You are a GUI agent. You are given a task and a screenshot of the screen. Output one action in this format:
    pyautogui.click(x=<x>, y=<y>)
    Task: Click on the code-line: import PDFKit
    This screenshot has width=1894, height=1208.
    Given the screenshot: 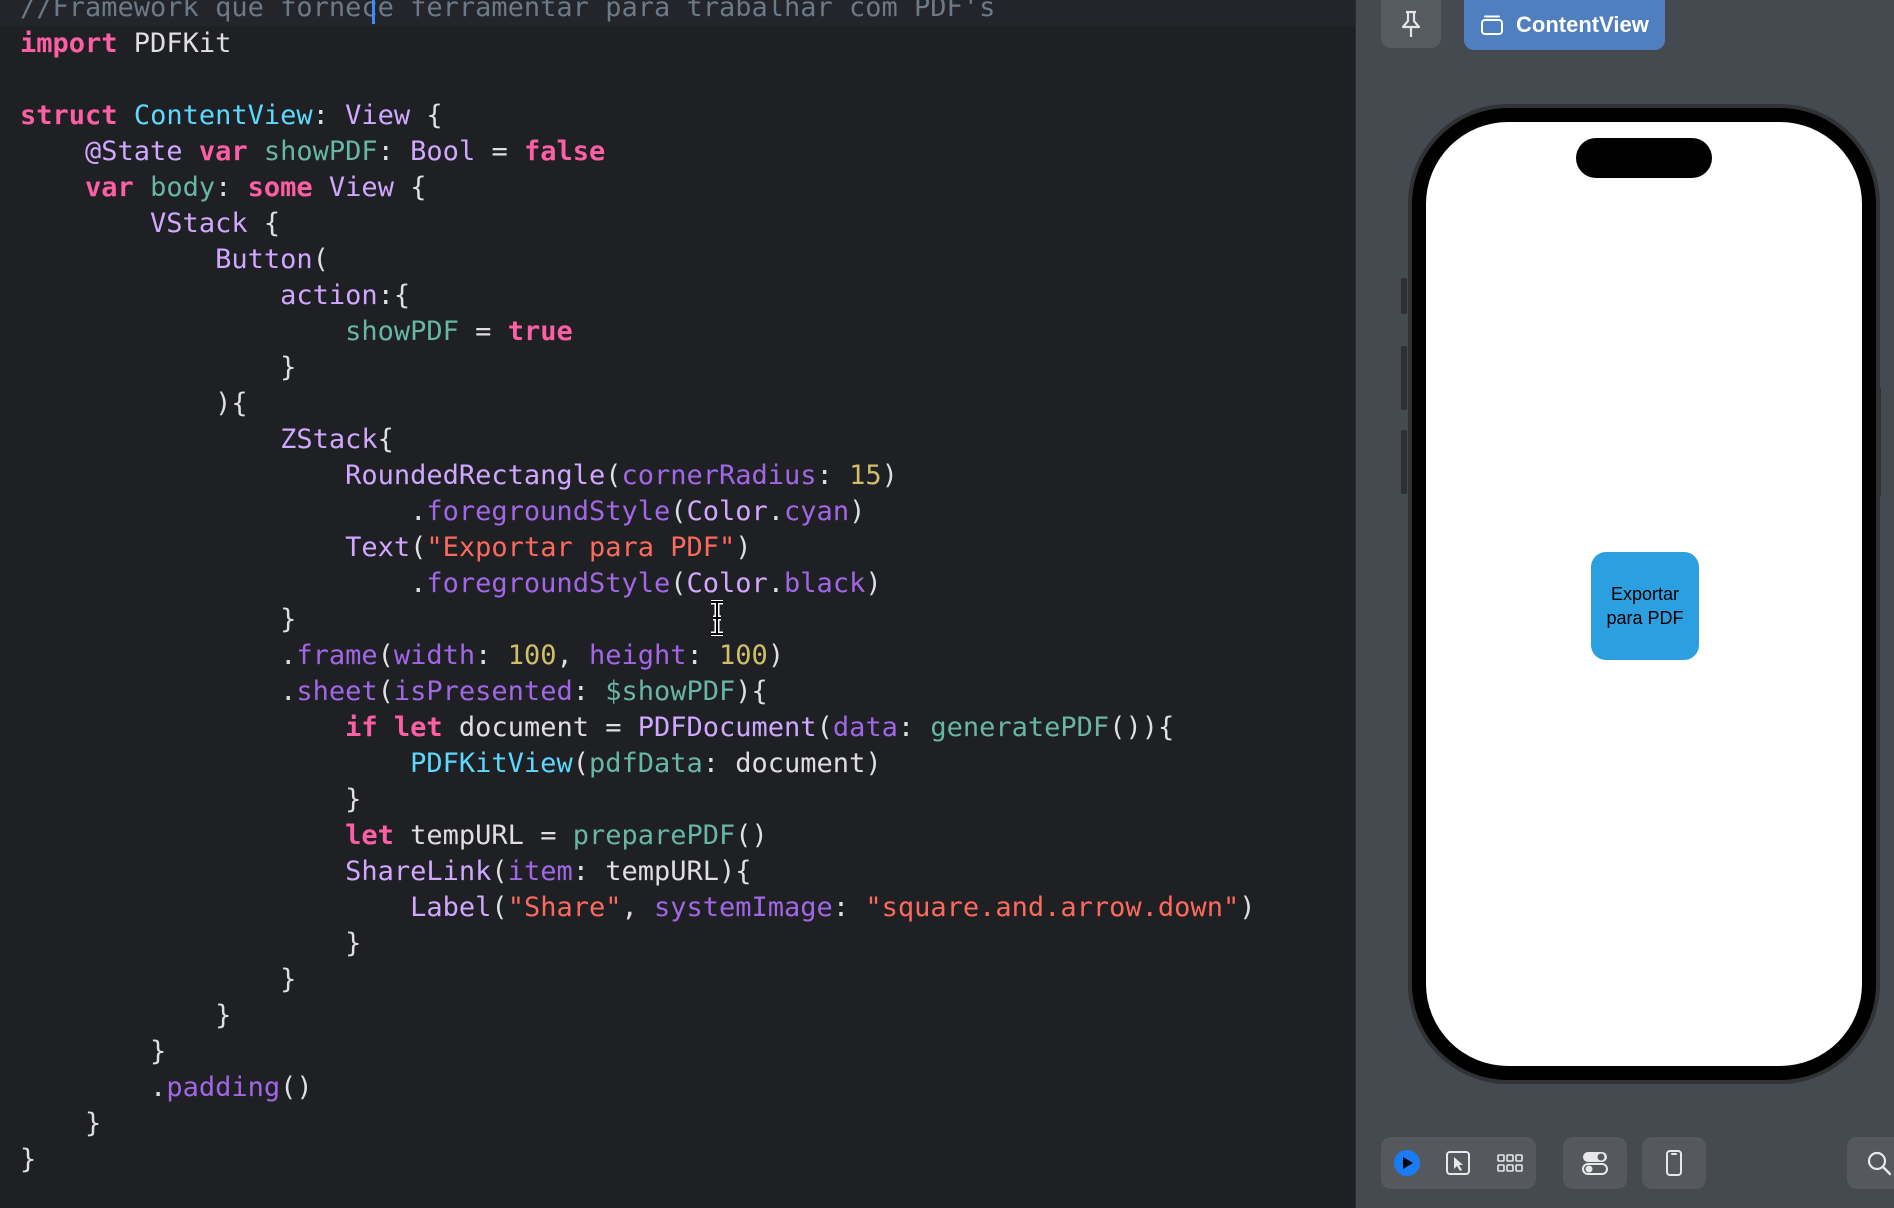 What is the action you would take?
    pyautogui.click(x=687, y=44)
    